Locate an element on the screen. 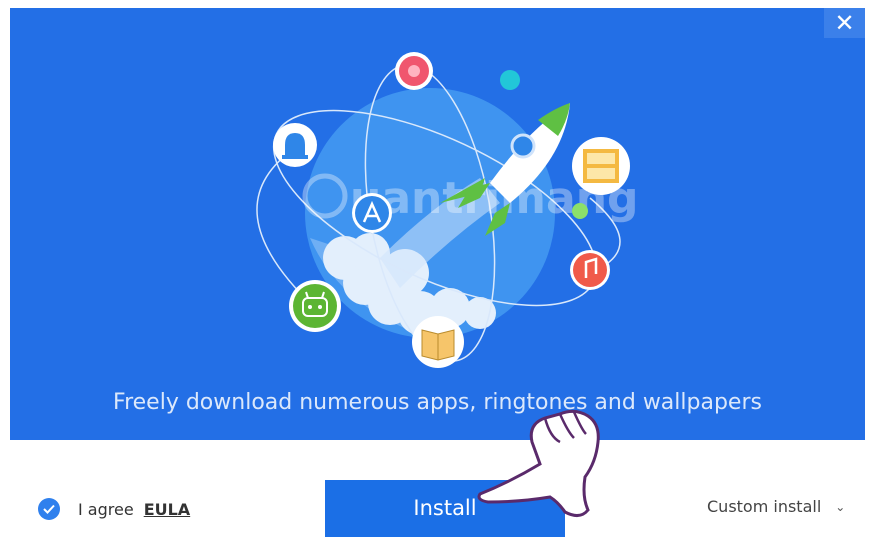 The height and width of the screenshot is (537, 870). custom-install-label: Custom install is located at coordinates (764, 506).